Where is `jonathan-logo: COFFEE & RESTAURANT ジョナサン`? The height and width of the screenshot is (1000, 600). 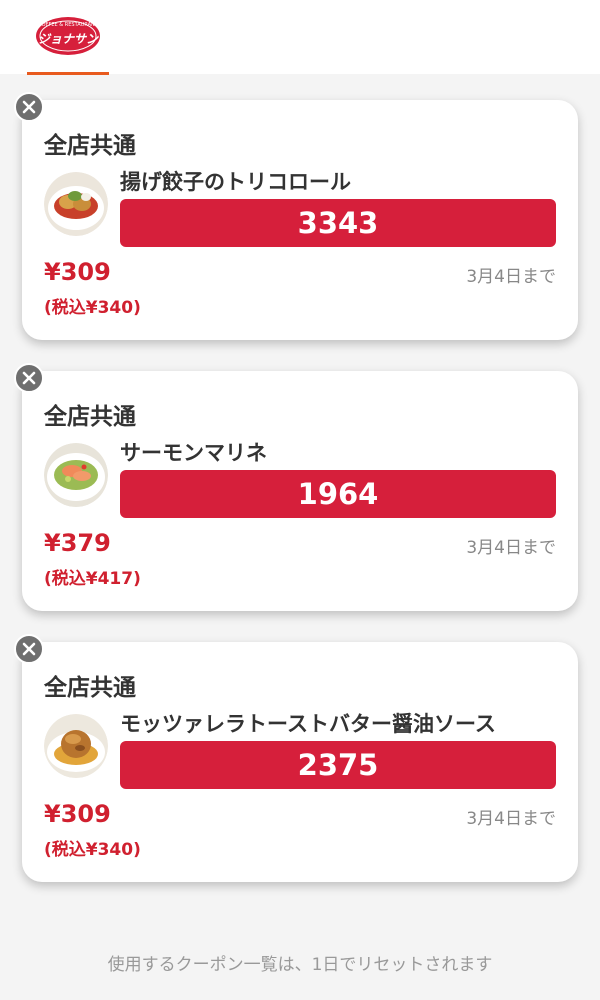
jonathan-logo: COFFEE & RESTAURANT ジョナサン is located at coordinates (68, 35).